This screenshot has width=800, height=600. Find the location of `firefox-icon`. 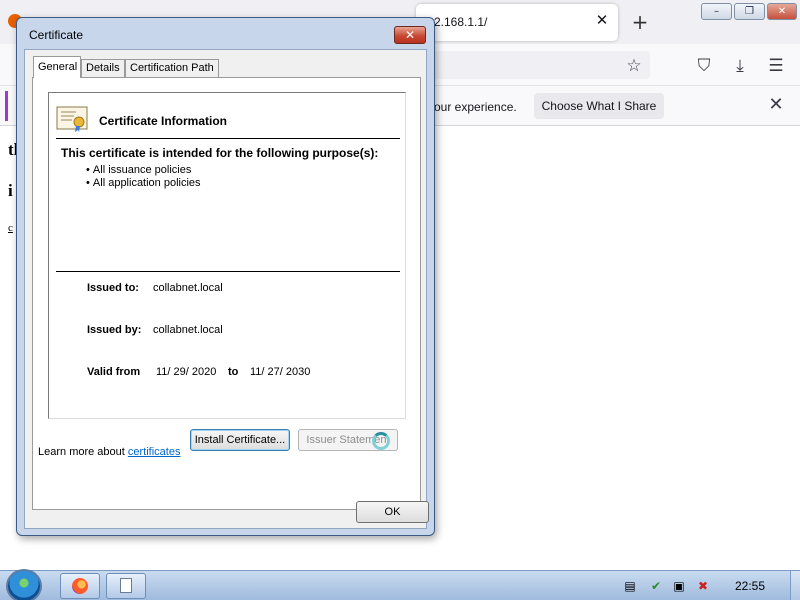

firefox-icon is located at coordinates (80, 586).